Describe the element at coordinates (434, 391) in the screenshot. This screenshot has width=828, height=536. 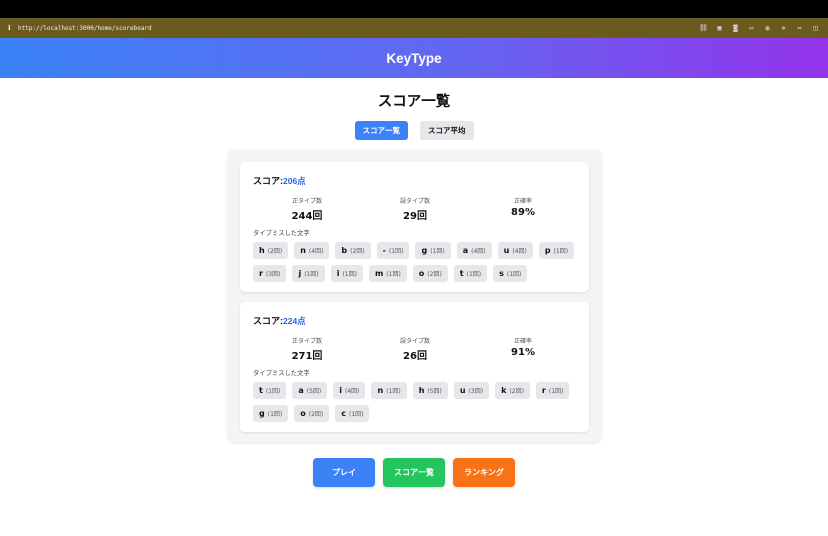
I see `missed-count: (5回)` at that location.